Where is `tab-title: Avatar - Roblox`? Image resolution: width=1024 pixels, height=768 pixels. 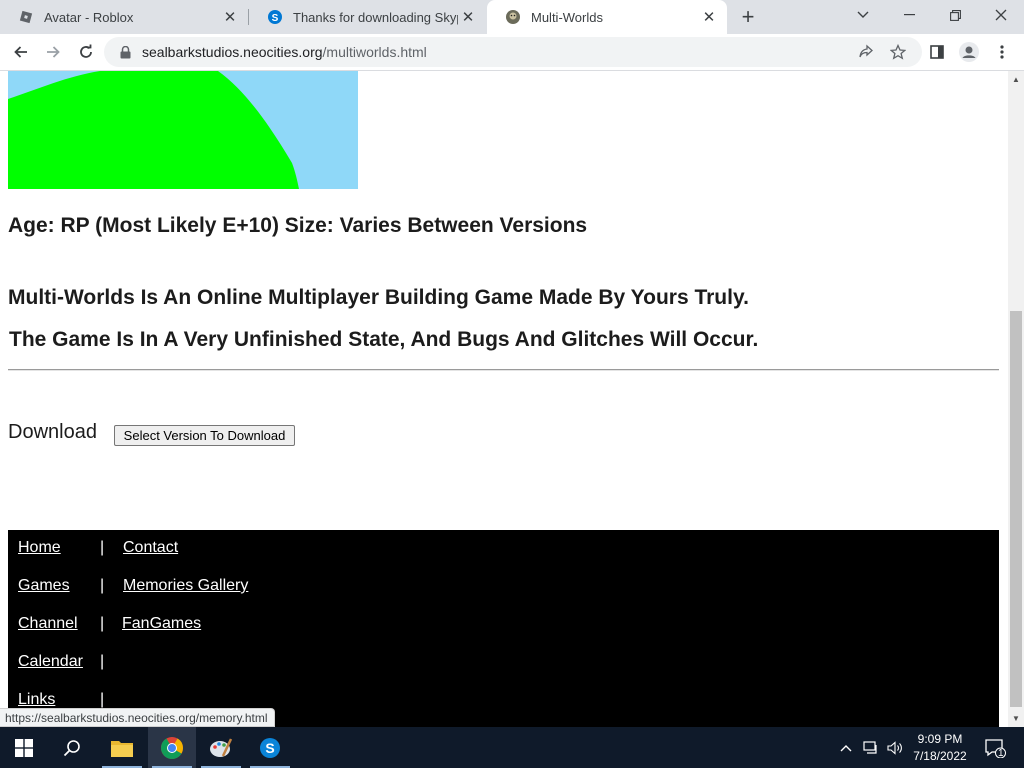
tab-title: Avatar - Roblox is located at coordinates (89, 17).